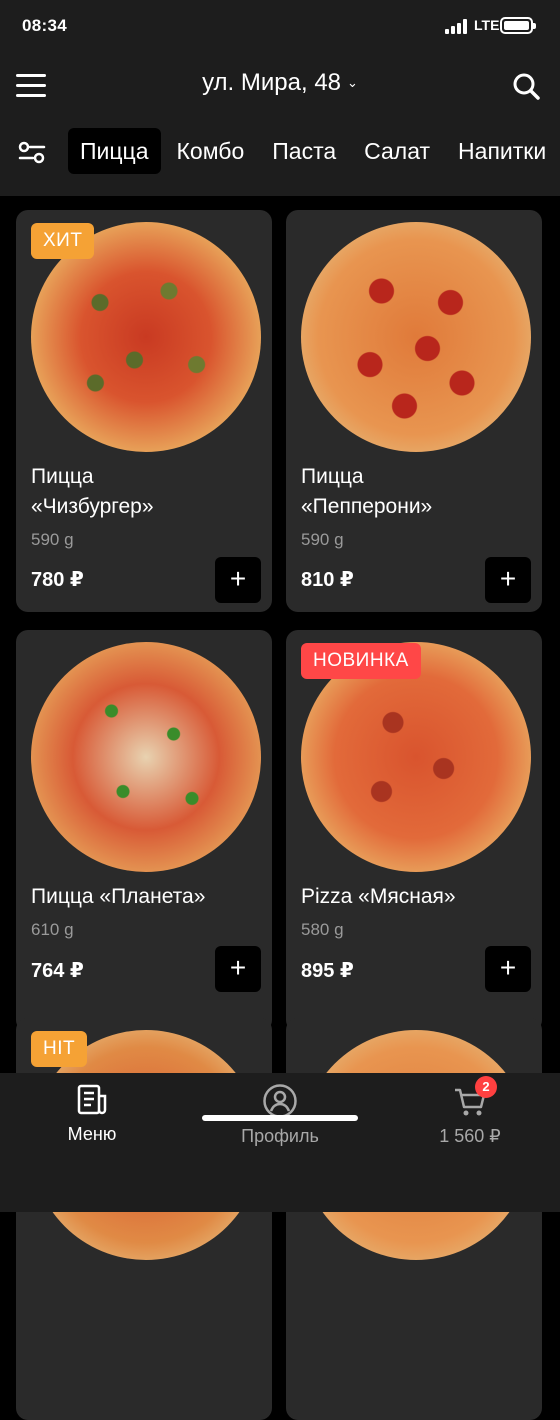  I want to click on product-card-cheeseburger: ХИТ Пицца «Чизбургер» 590 g 780 ₽ +, so click(144, 411).